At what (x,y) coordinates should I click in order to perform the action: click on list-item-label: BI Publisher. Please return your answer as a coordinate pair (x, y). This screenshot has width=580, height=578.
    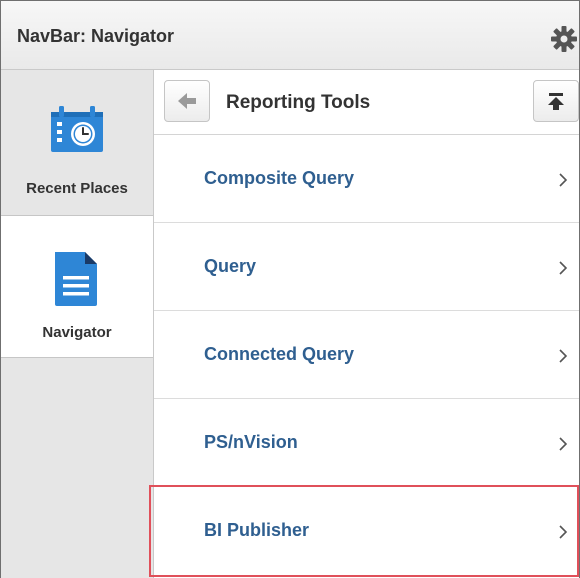
    Looking at the image, I should click on (257, 530).